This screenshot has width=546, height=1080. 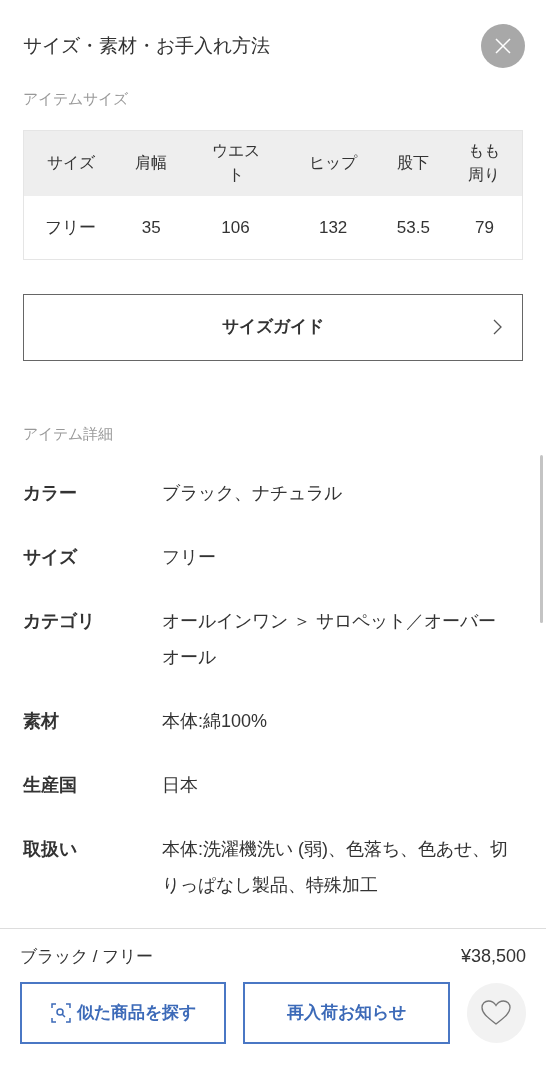 What do you see at coordinates (50, 493) in the screenshot?
I see `detail-label: カラー` at bounding box center [50, 493].